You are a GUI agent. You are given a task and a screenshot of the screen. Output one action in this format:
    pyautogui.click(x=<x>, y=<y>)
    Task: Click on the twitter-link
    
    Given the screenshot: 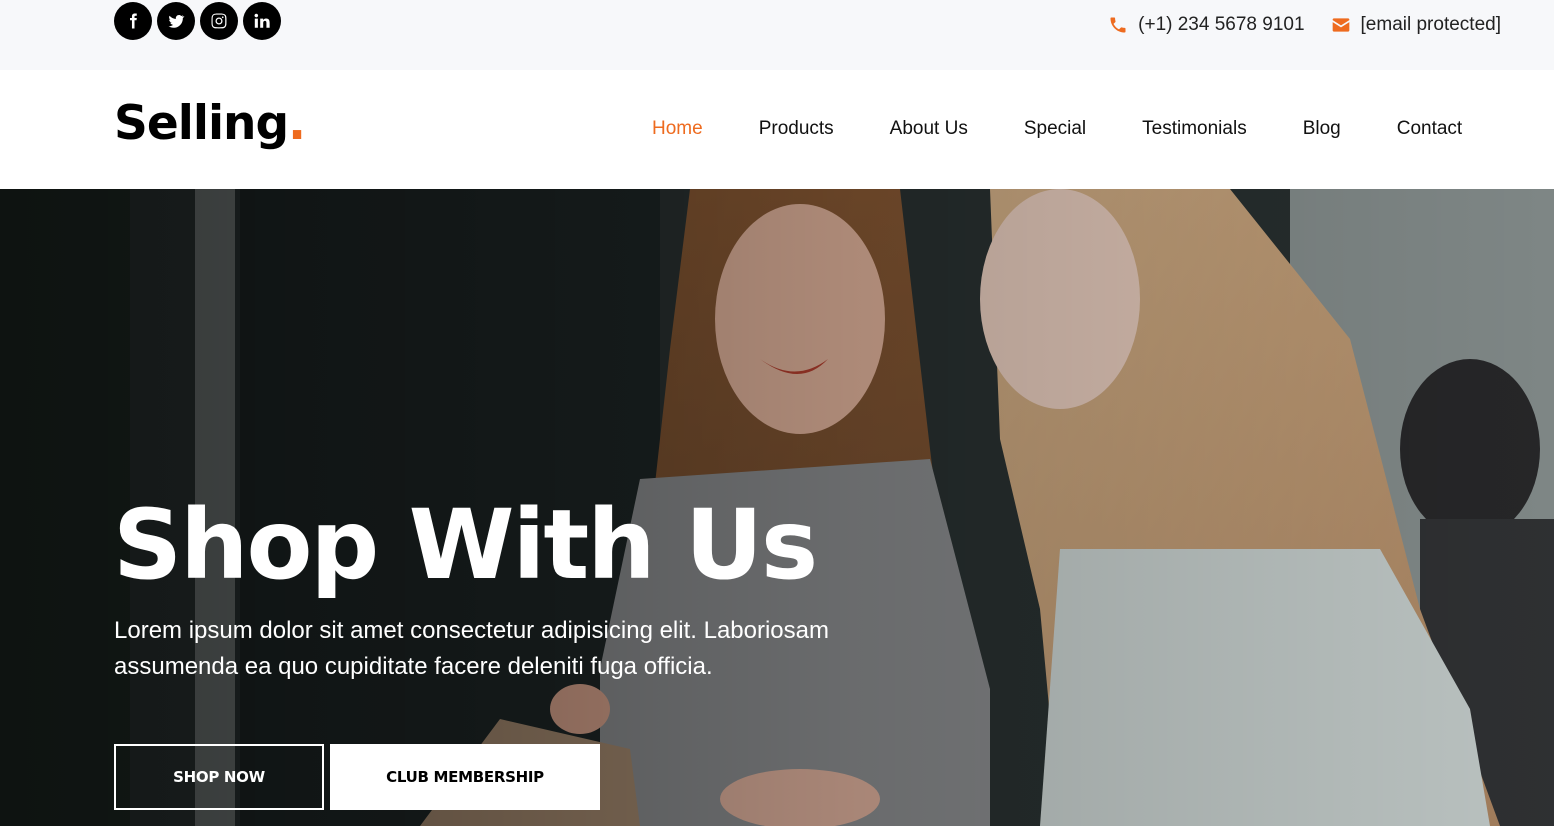 What is the action you would take?
    pyautogui.click(x=176, y=21)
    